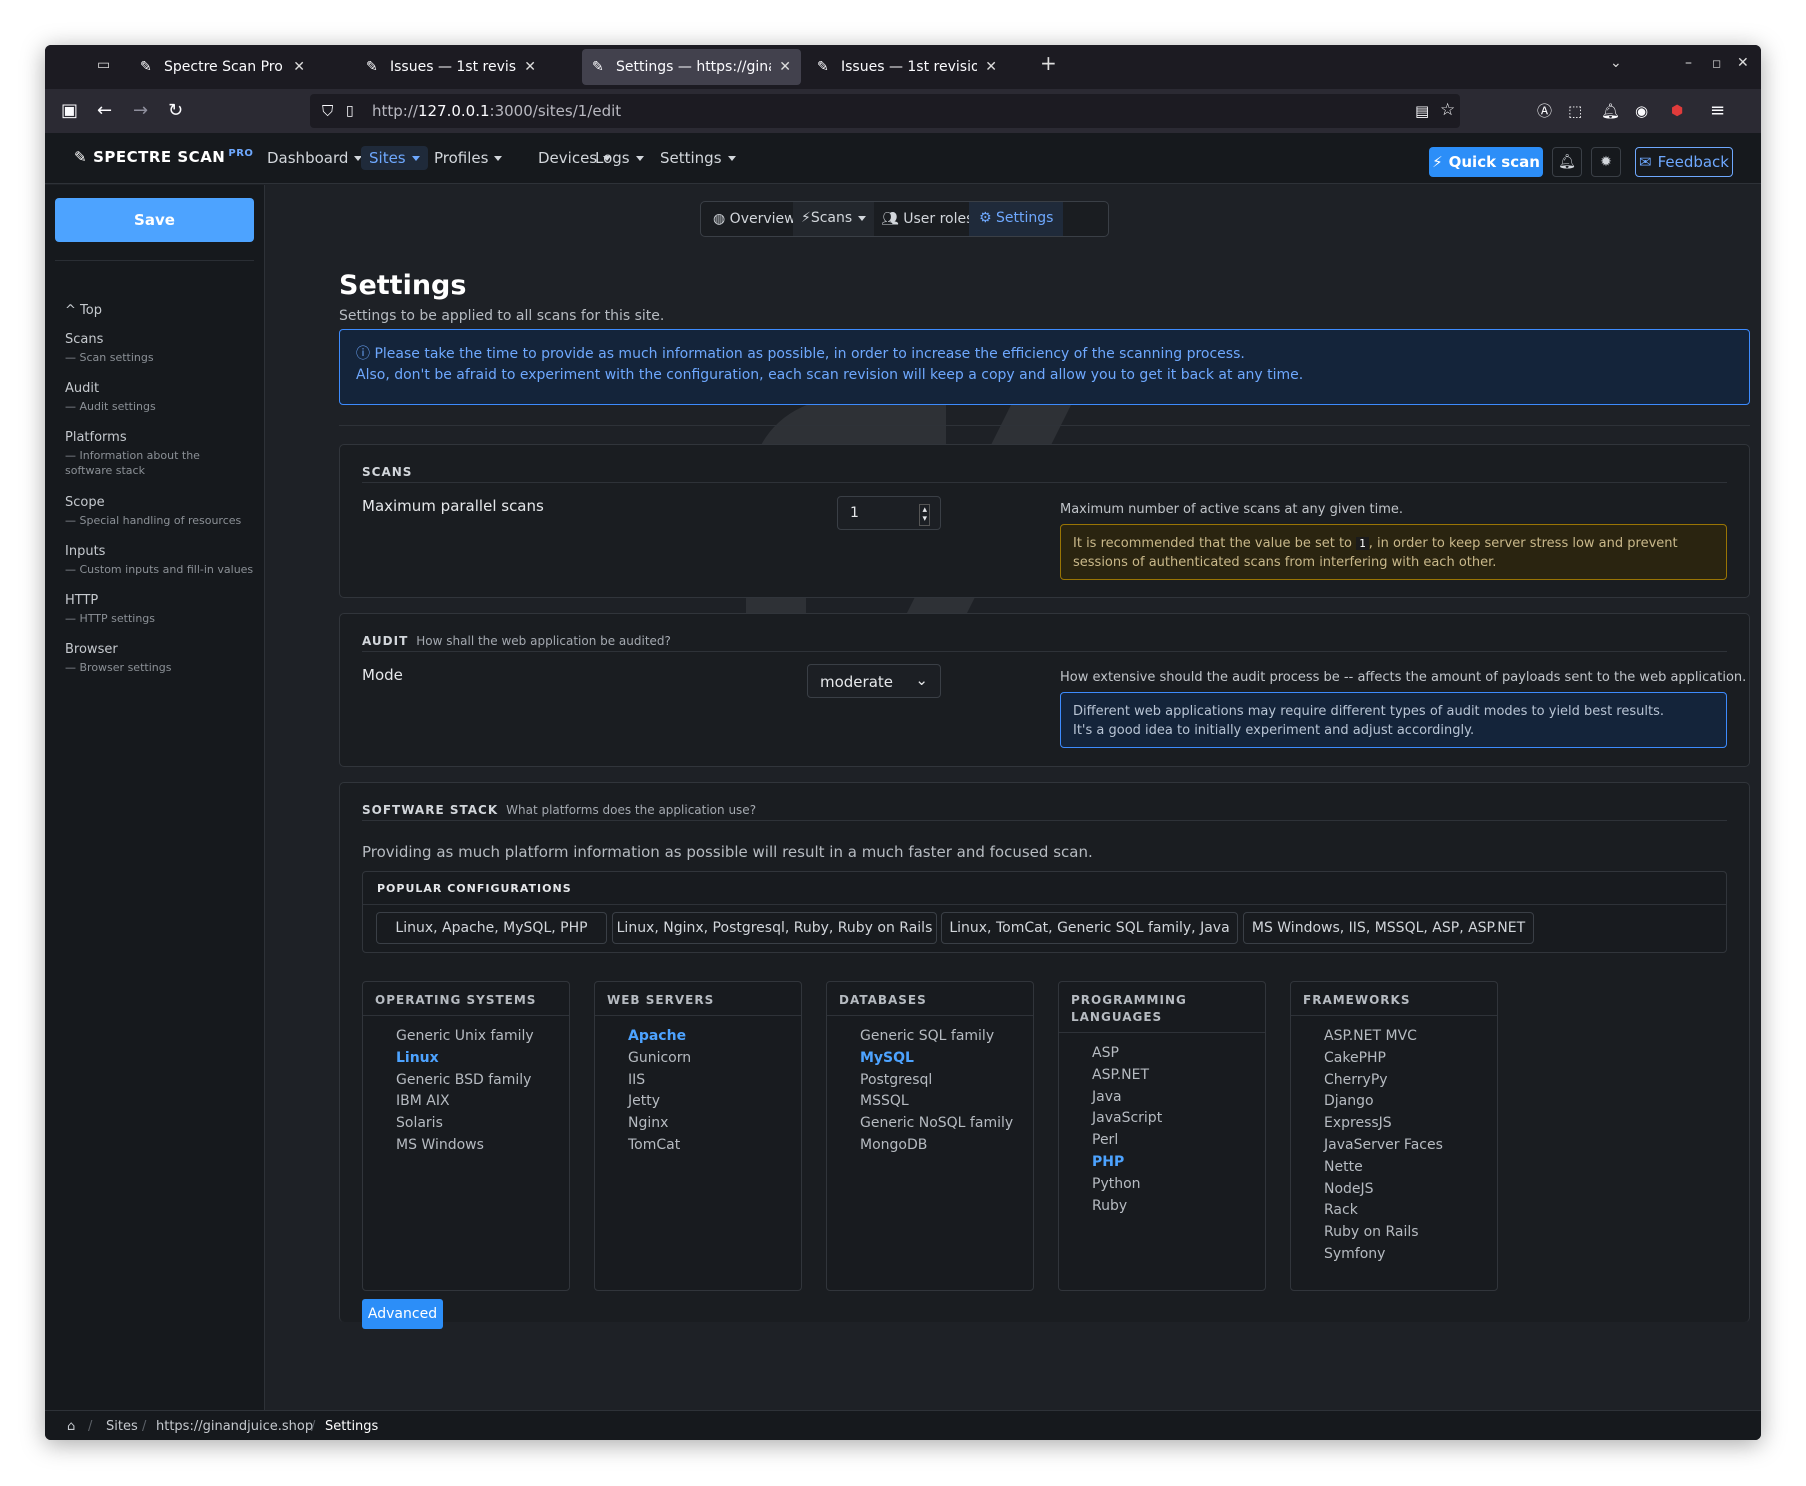  Describe the element at coordinates (889, 513) in the screenshot. I see `max-parallel-scans-input: 1 ▴ ▾` at that location.